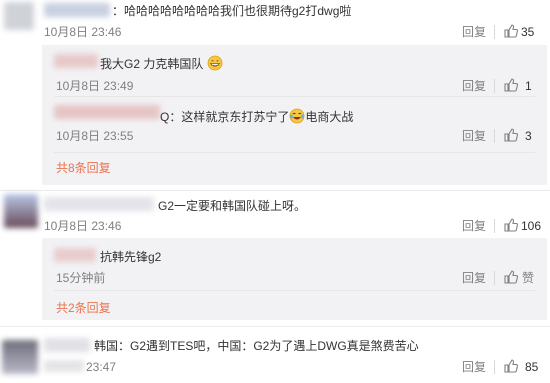 This screenshot has width=550, height=383. I want to click on like-count: 1, so click(528, 86).